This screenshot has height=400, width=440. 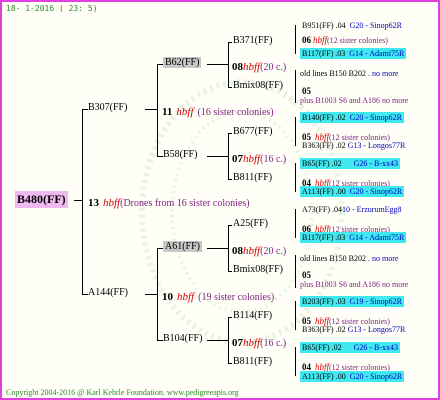 I want to click on leaf-6: B363(FF) .02 G13 - Longos77R, so click(x=353, y=145).